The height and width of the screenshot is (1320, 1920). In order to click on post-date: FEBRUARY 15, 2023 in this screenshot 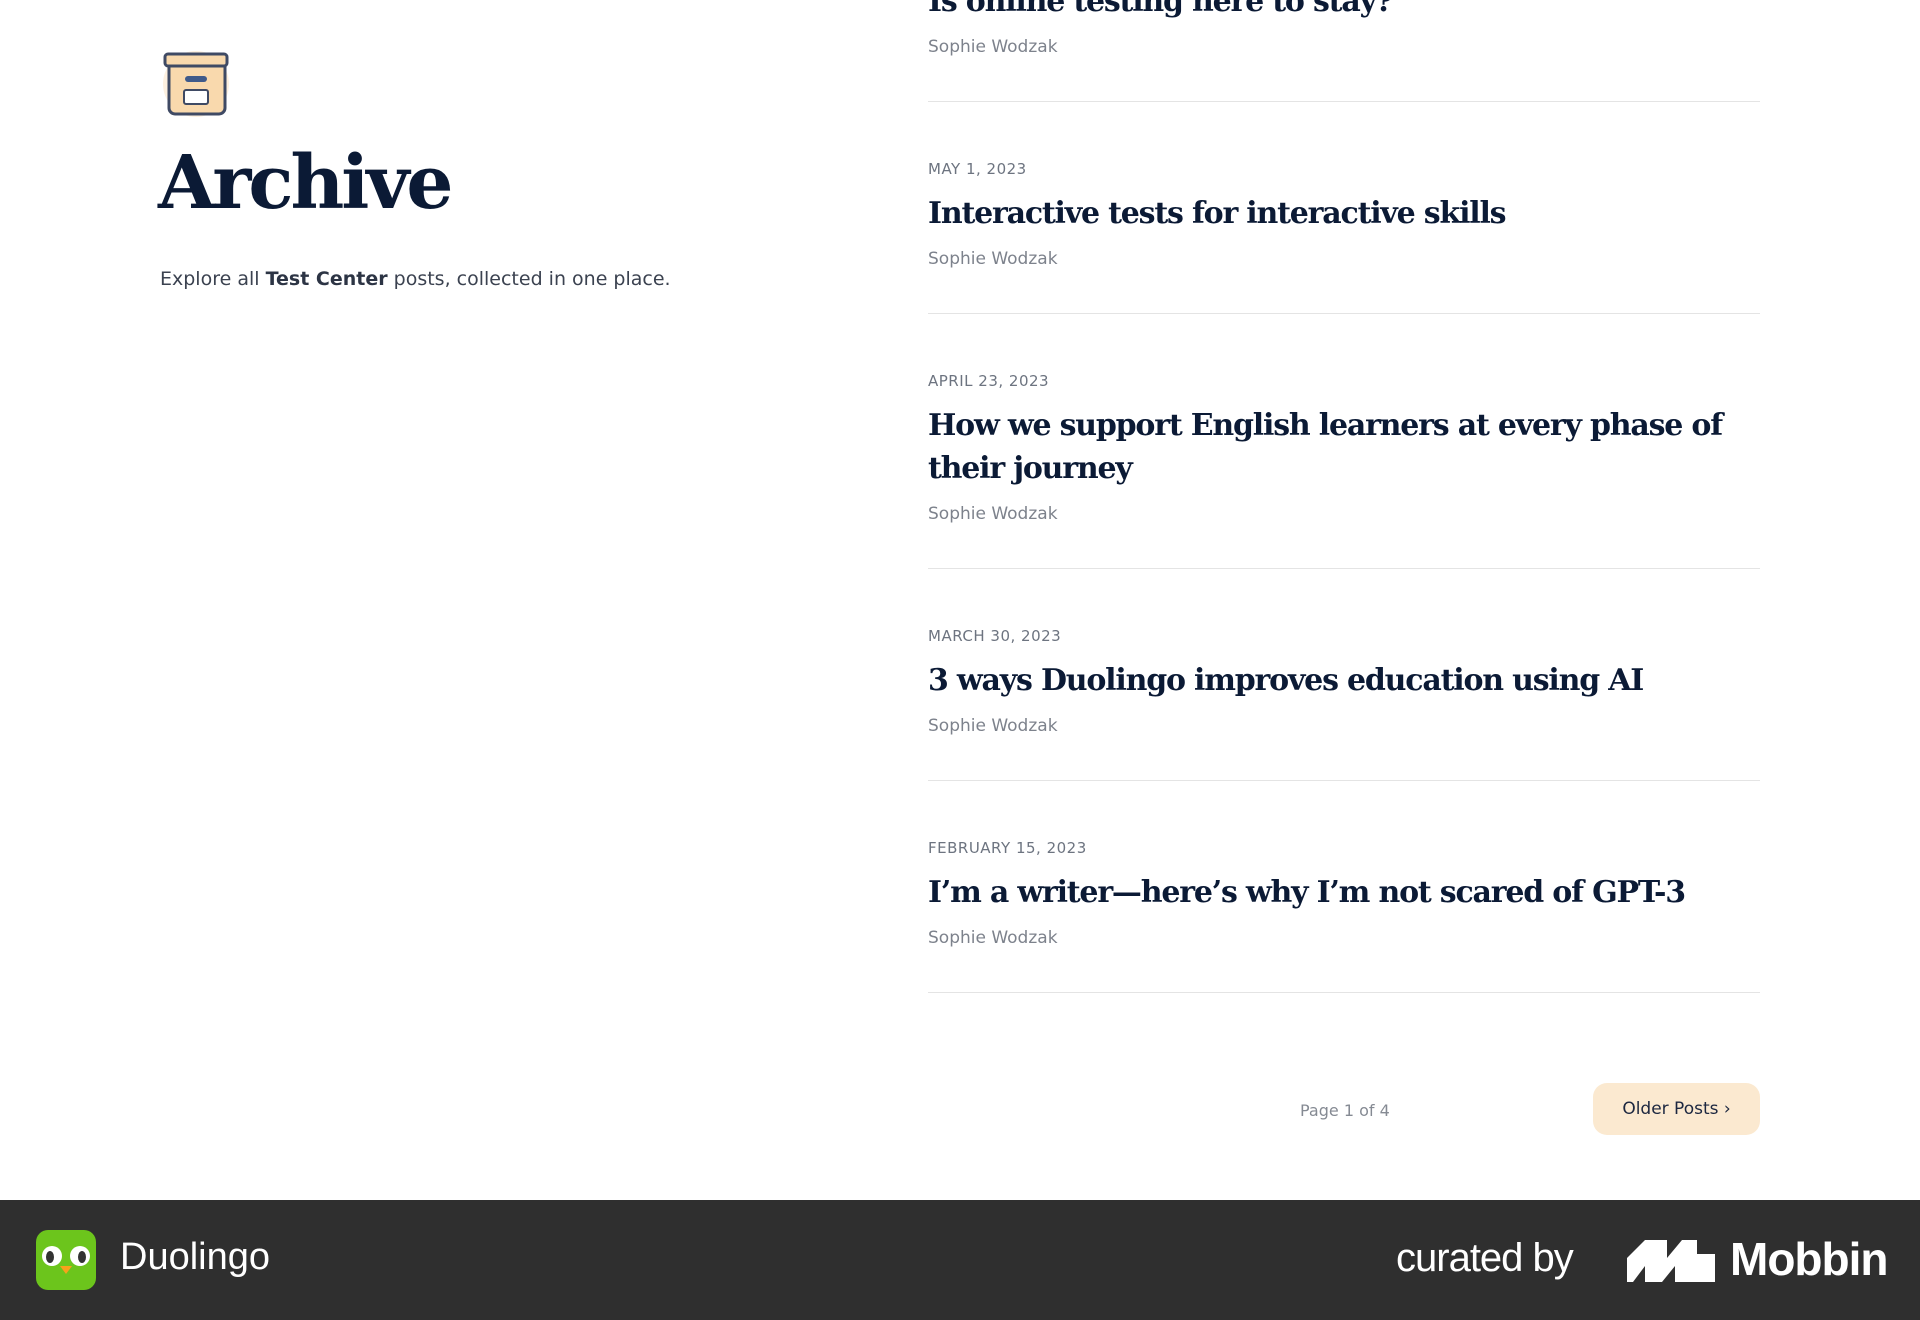, I will do `click(1007, 848)`.